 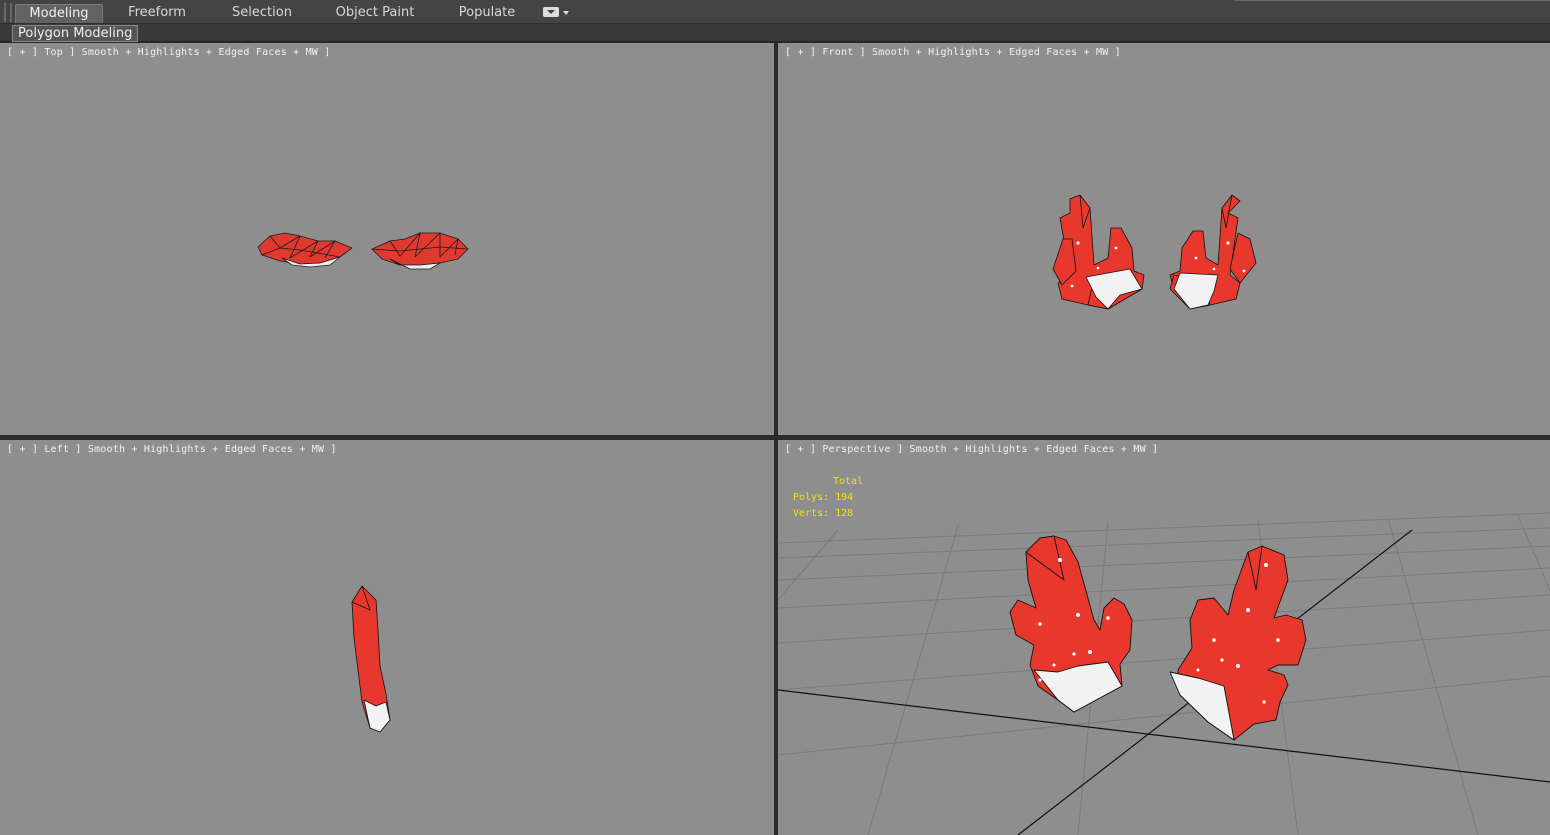 I want to click on tab-populate: Populate, so click(x=487, y=13).